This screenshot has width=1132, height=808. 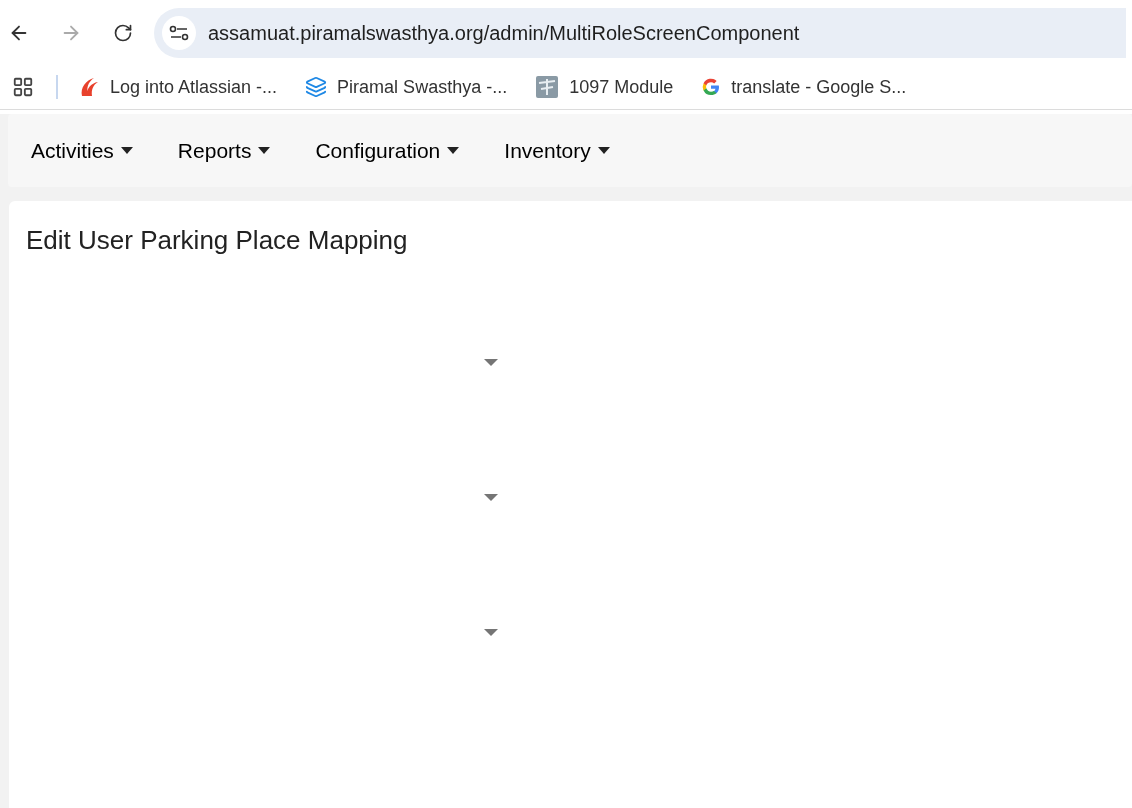 What do you see at coordinates (217, 240) in the screenshot?
I see `page-title: Edit User Parking Place Mapping` at bounding box center [217, 240].